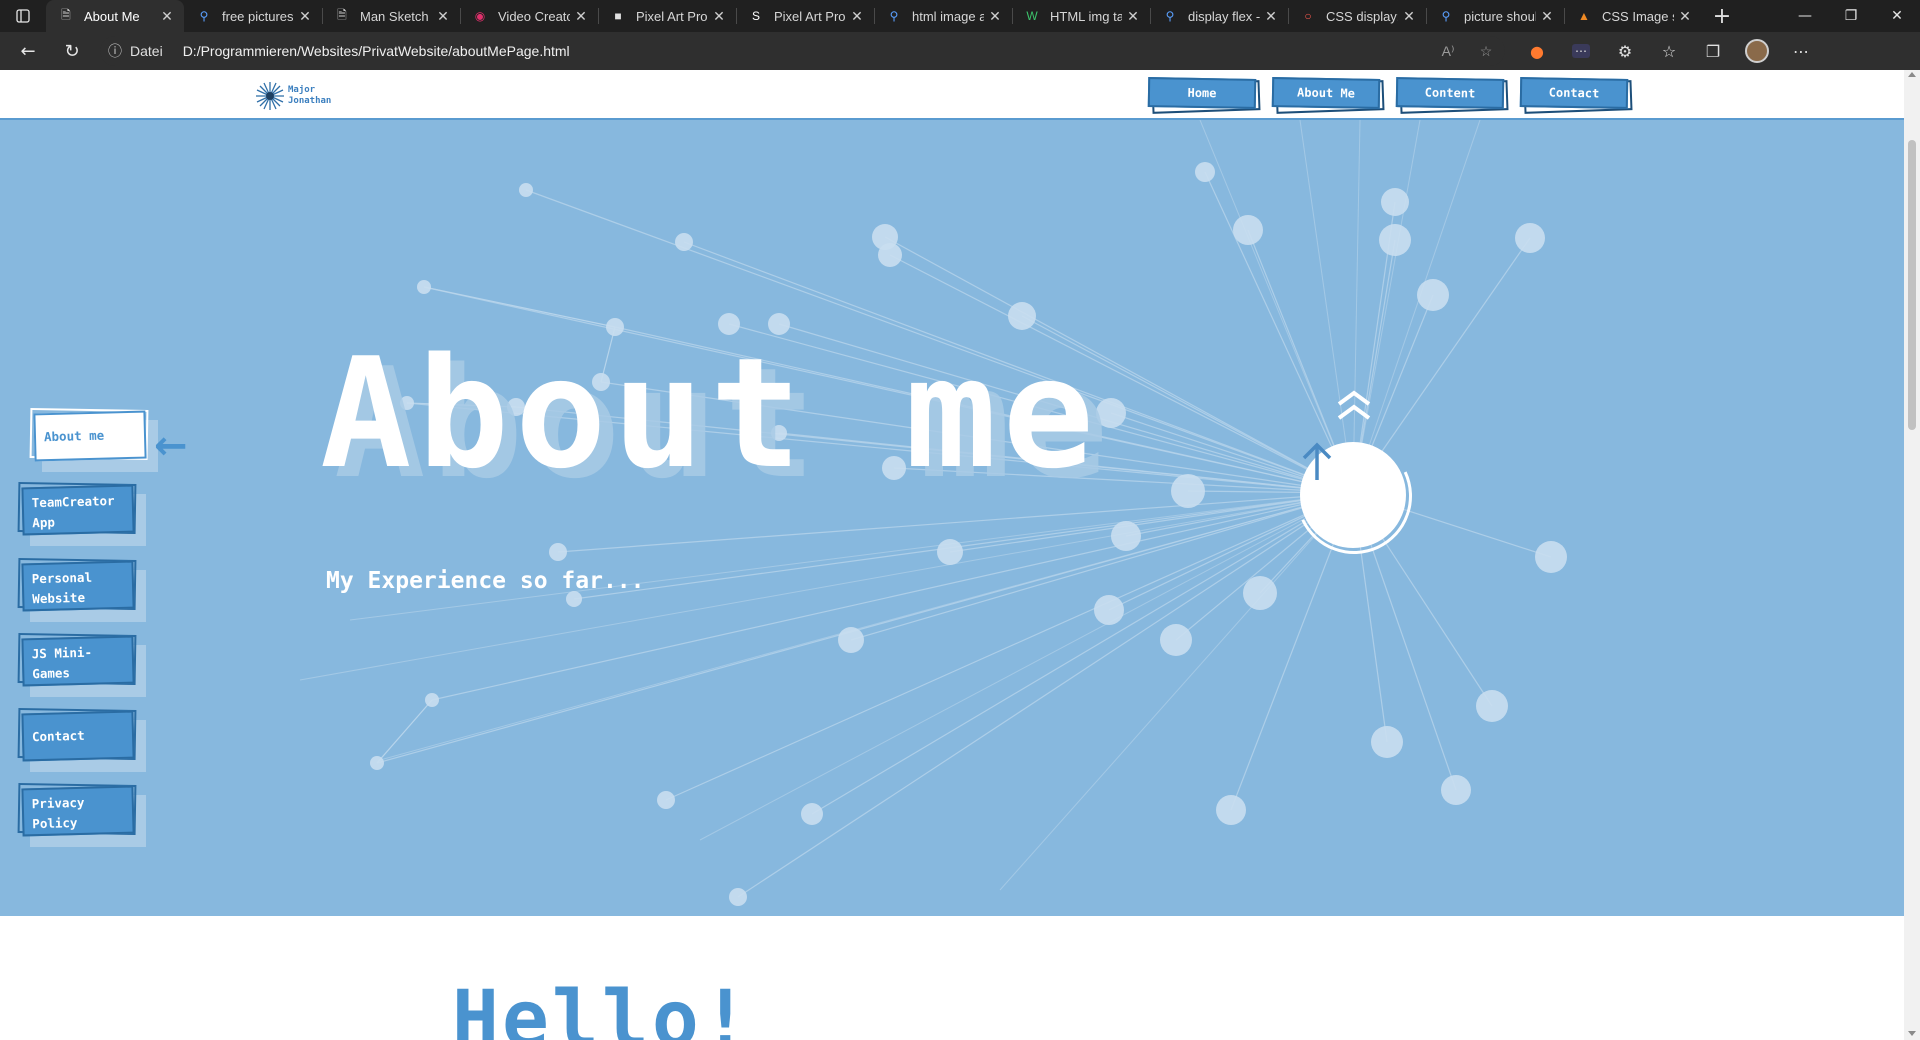 This screenshot has width=1920, height=1040. What do you see at coordinates (710, 413) in the screenshot?
I see `hero-title: About me` at bounding box center [710, 413].